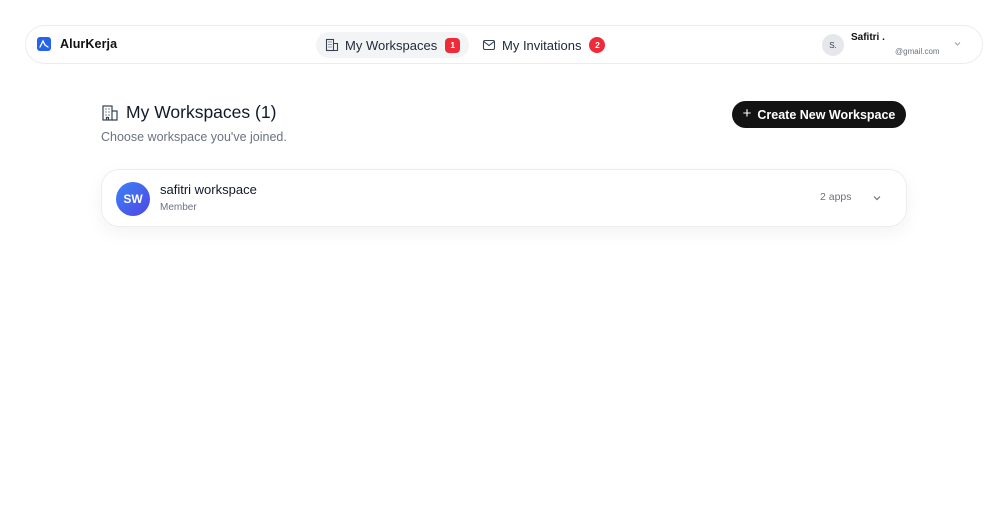 The image size is (1000, 524). I want to click on workspace-name: safitri workspace, so click(208, 189).